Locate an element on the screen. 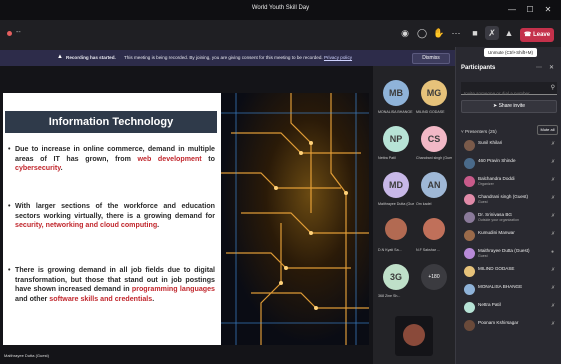 Image resolution: width=561 pixels, height=364 pixels. gallery-tile: MB MONALISA BHANGE is located at coordinates (396, 98).